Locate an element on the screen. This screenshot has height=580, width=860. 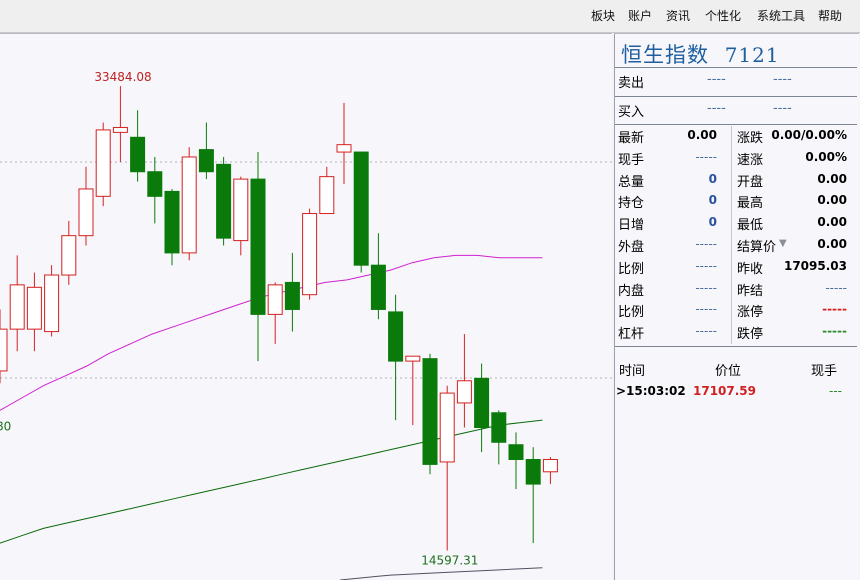
quote-row-left: 最新 0.00 is located at coordinates (673, 138).